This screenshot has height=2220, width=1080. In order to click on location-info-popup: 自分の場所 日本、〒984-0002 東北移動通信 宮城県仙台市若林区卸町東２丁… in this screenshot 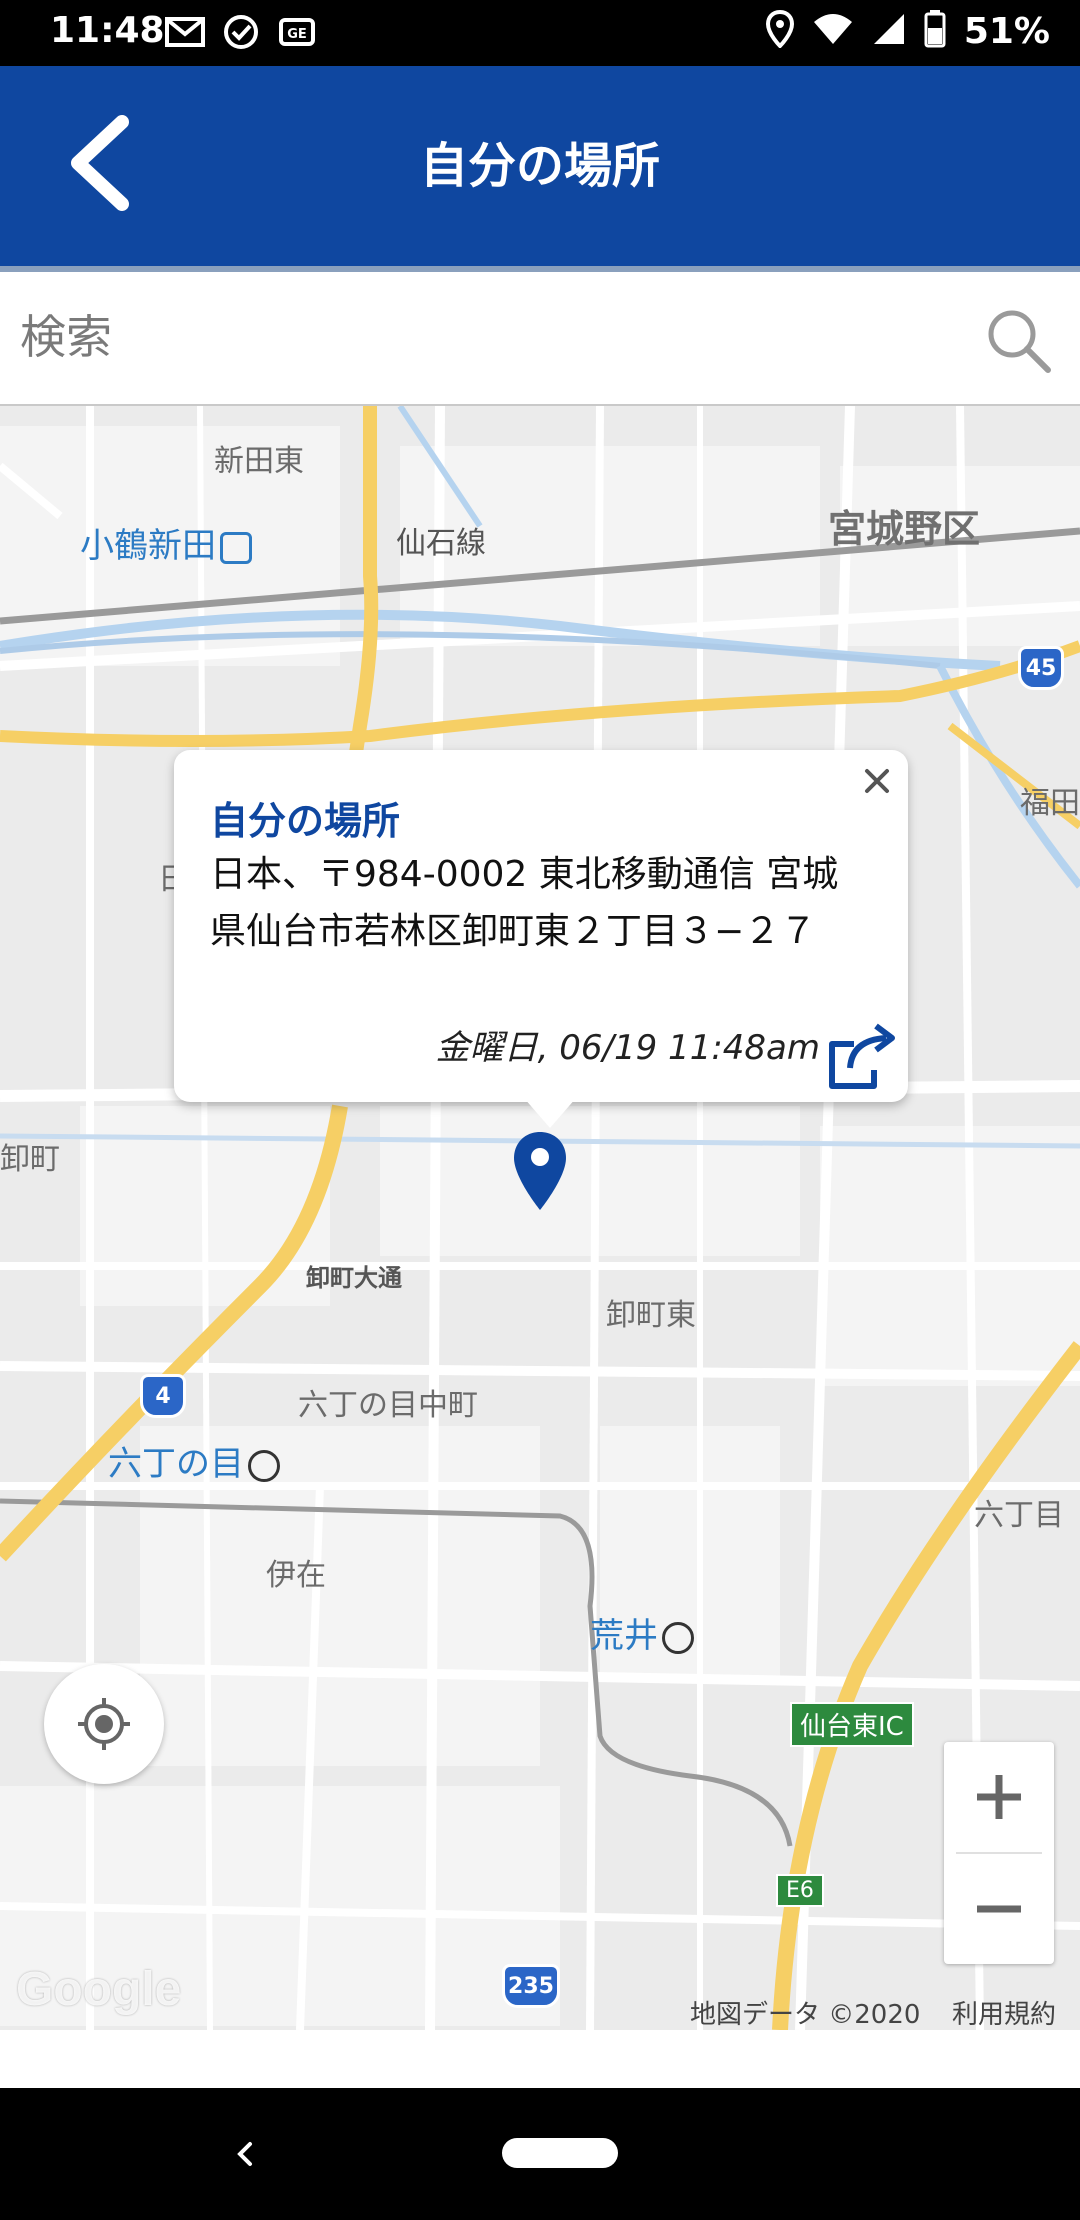, I will do `click(541, 926)`.